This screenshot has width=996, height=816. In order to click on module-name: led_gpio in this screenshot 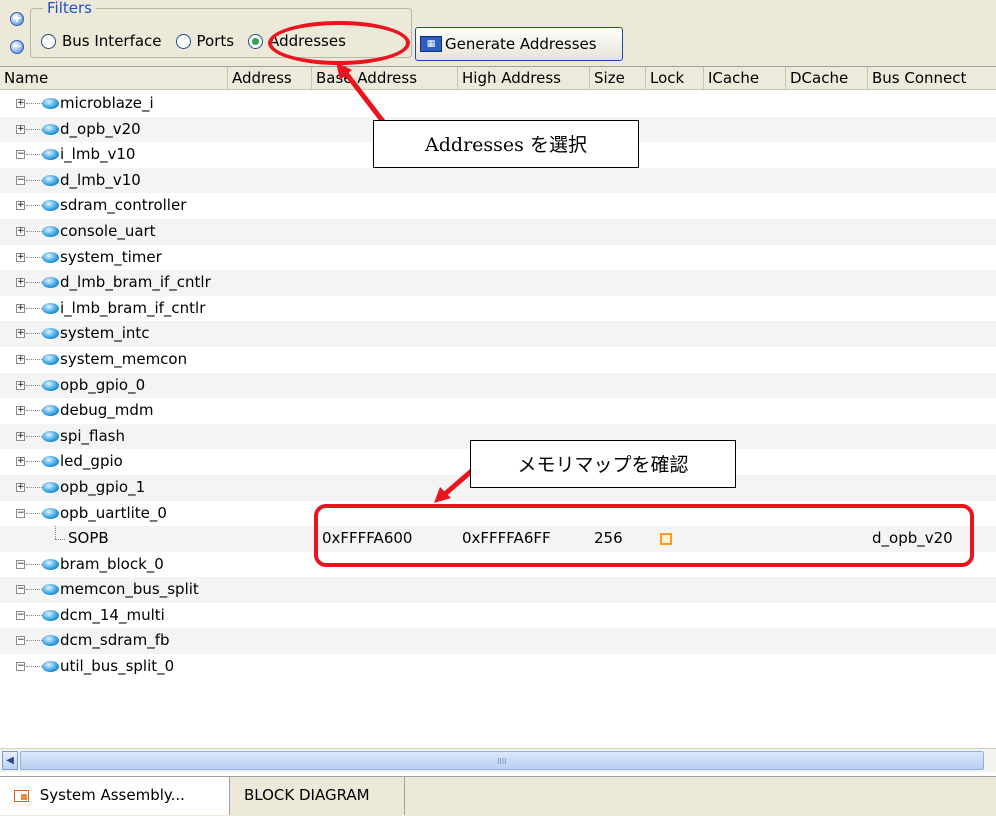, I will do `click(91, 461)`.